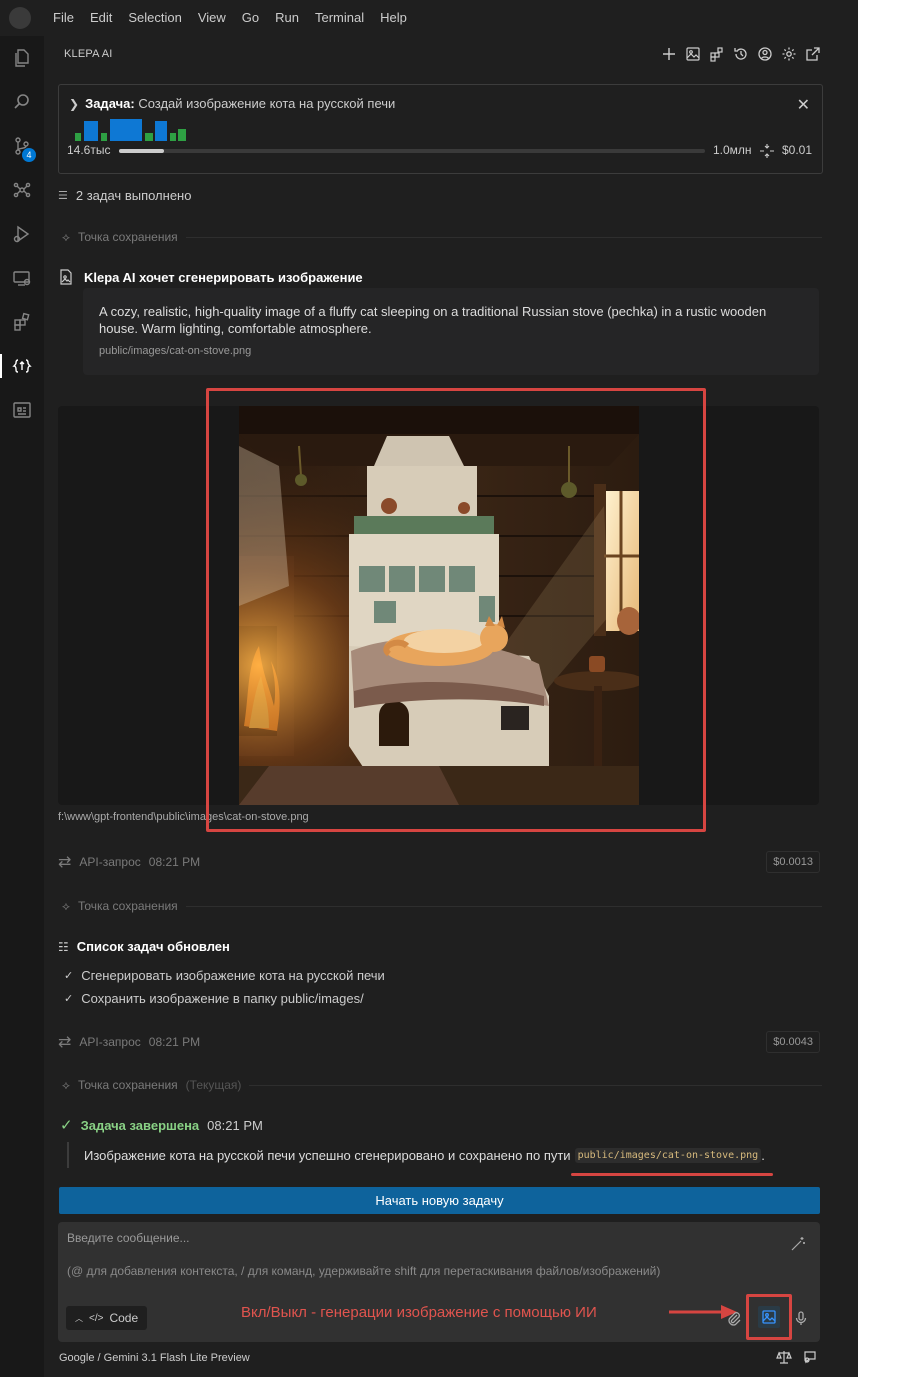 The image size is (916, 1377). What do you see at coordinates (223, 277) in the screenshot?
I see `image-request-title: Klepa AI хочет сгенерировать изображение` at bounding box center [223, 277].